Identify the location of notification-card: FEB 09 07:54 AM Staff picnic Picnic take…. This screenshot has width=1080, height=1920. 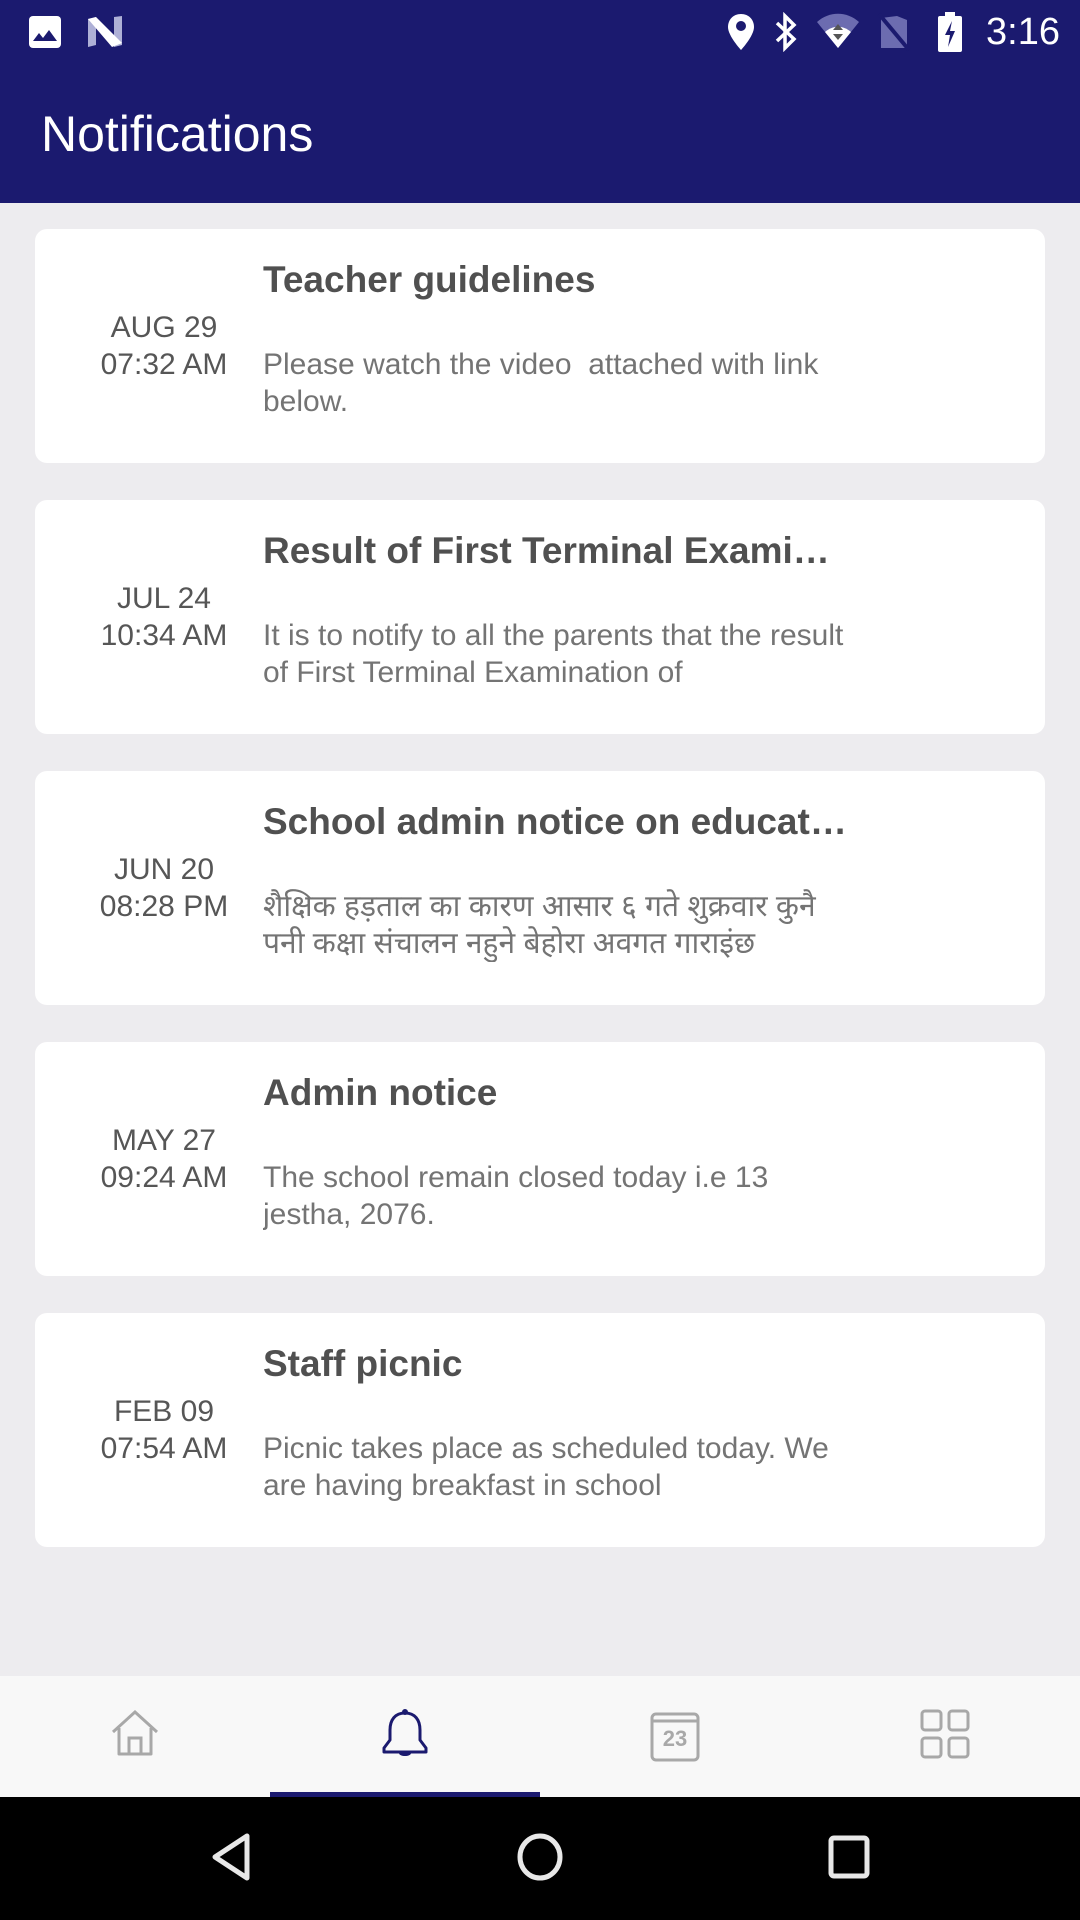
(540, 1430).